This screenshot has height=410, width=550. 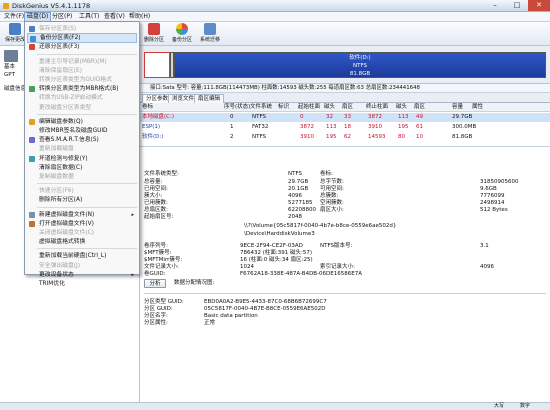 What do you see at coordinates (56, 177) in the screenshot?
I see `menu-item-label: 复制磁盘数据` at bounding box center [56, 177].